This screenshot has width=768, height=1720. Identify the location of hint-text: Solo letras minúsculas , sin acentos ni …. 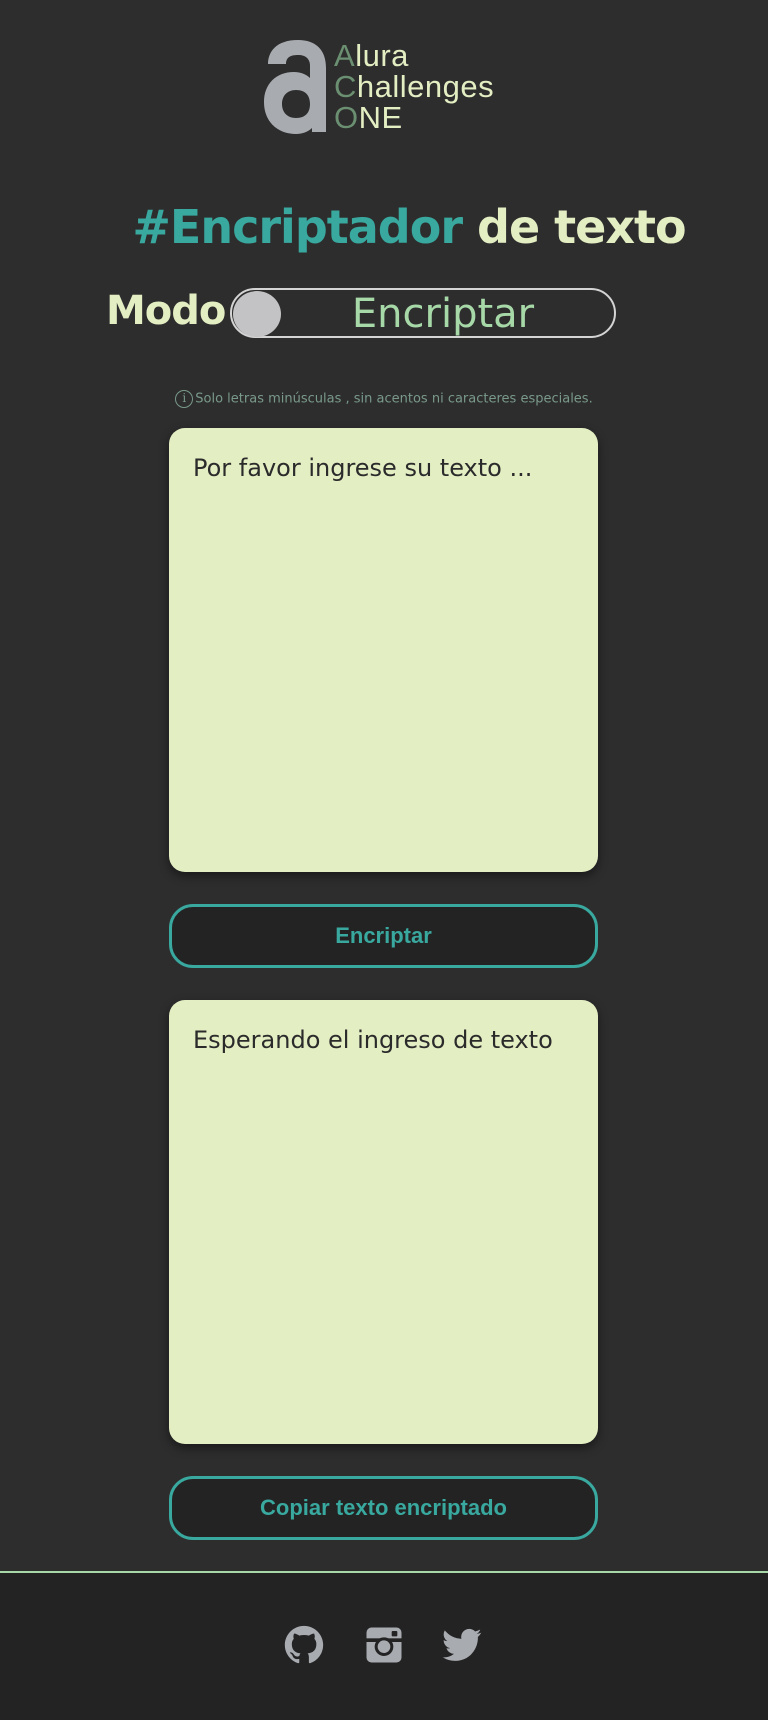
(394, 399).